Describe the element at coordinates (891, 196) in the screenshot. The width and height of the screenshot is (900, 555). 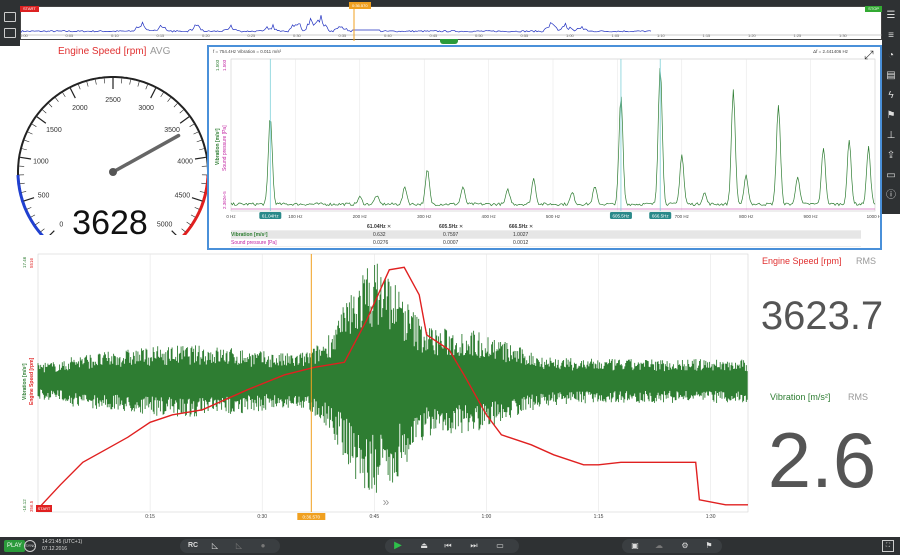
I see `info-icon: ⓘ` at that location.